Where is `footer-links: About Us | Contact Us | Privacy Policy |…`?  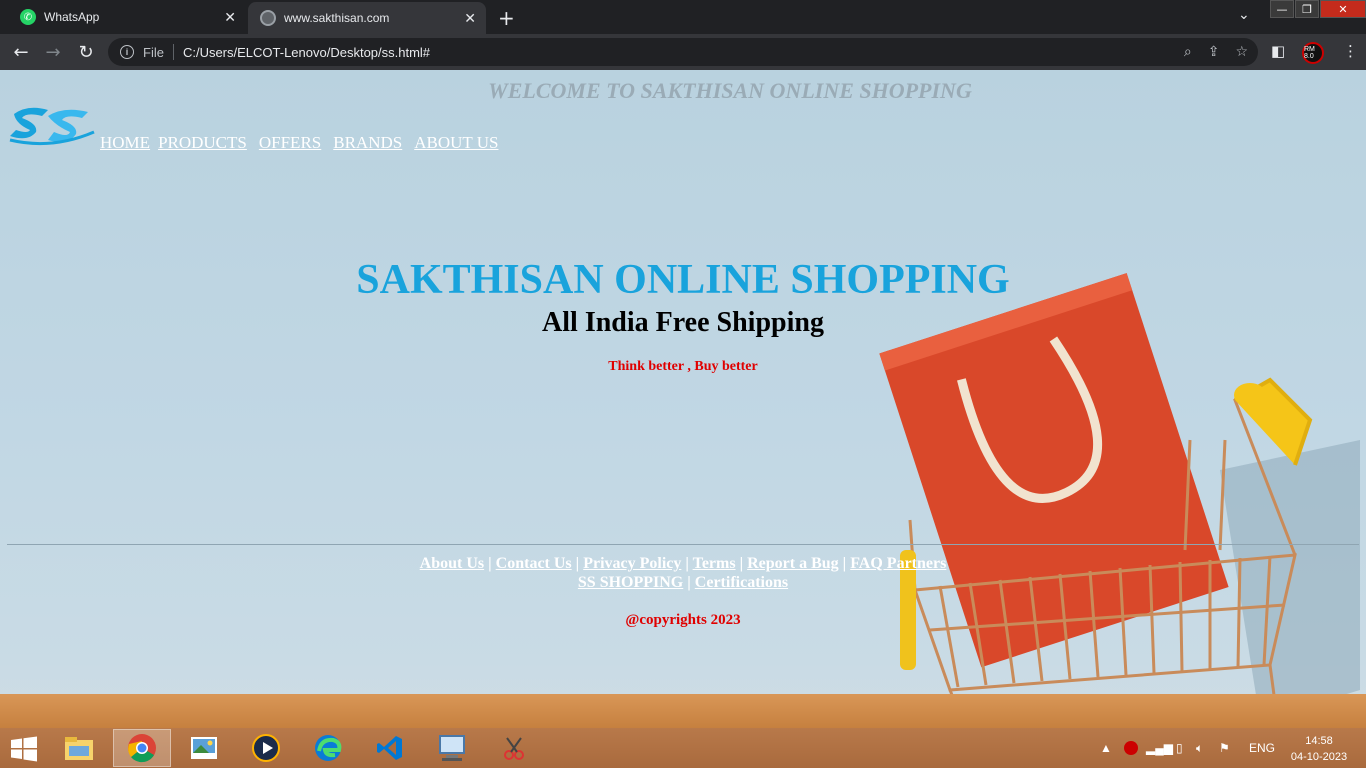
footer-links: About Us | Contact Us | Privacy Policy |… is located at coordinates (683, 573).